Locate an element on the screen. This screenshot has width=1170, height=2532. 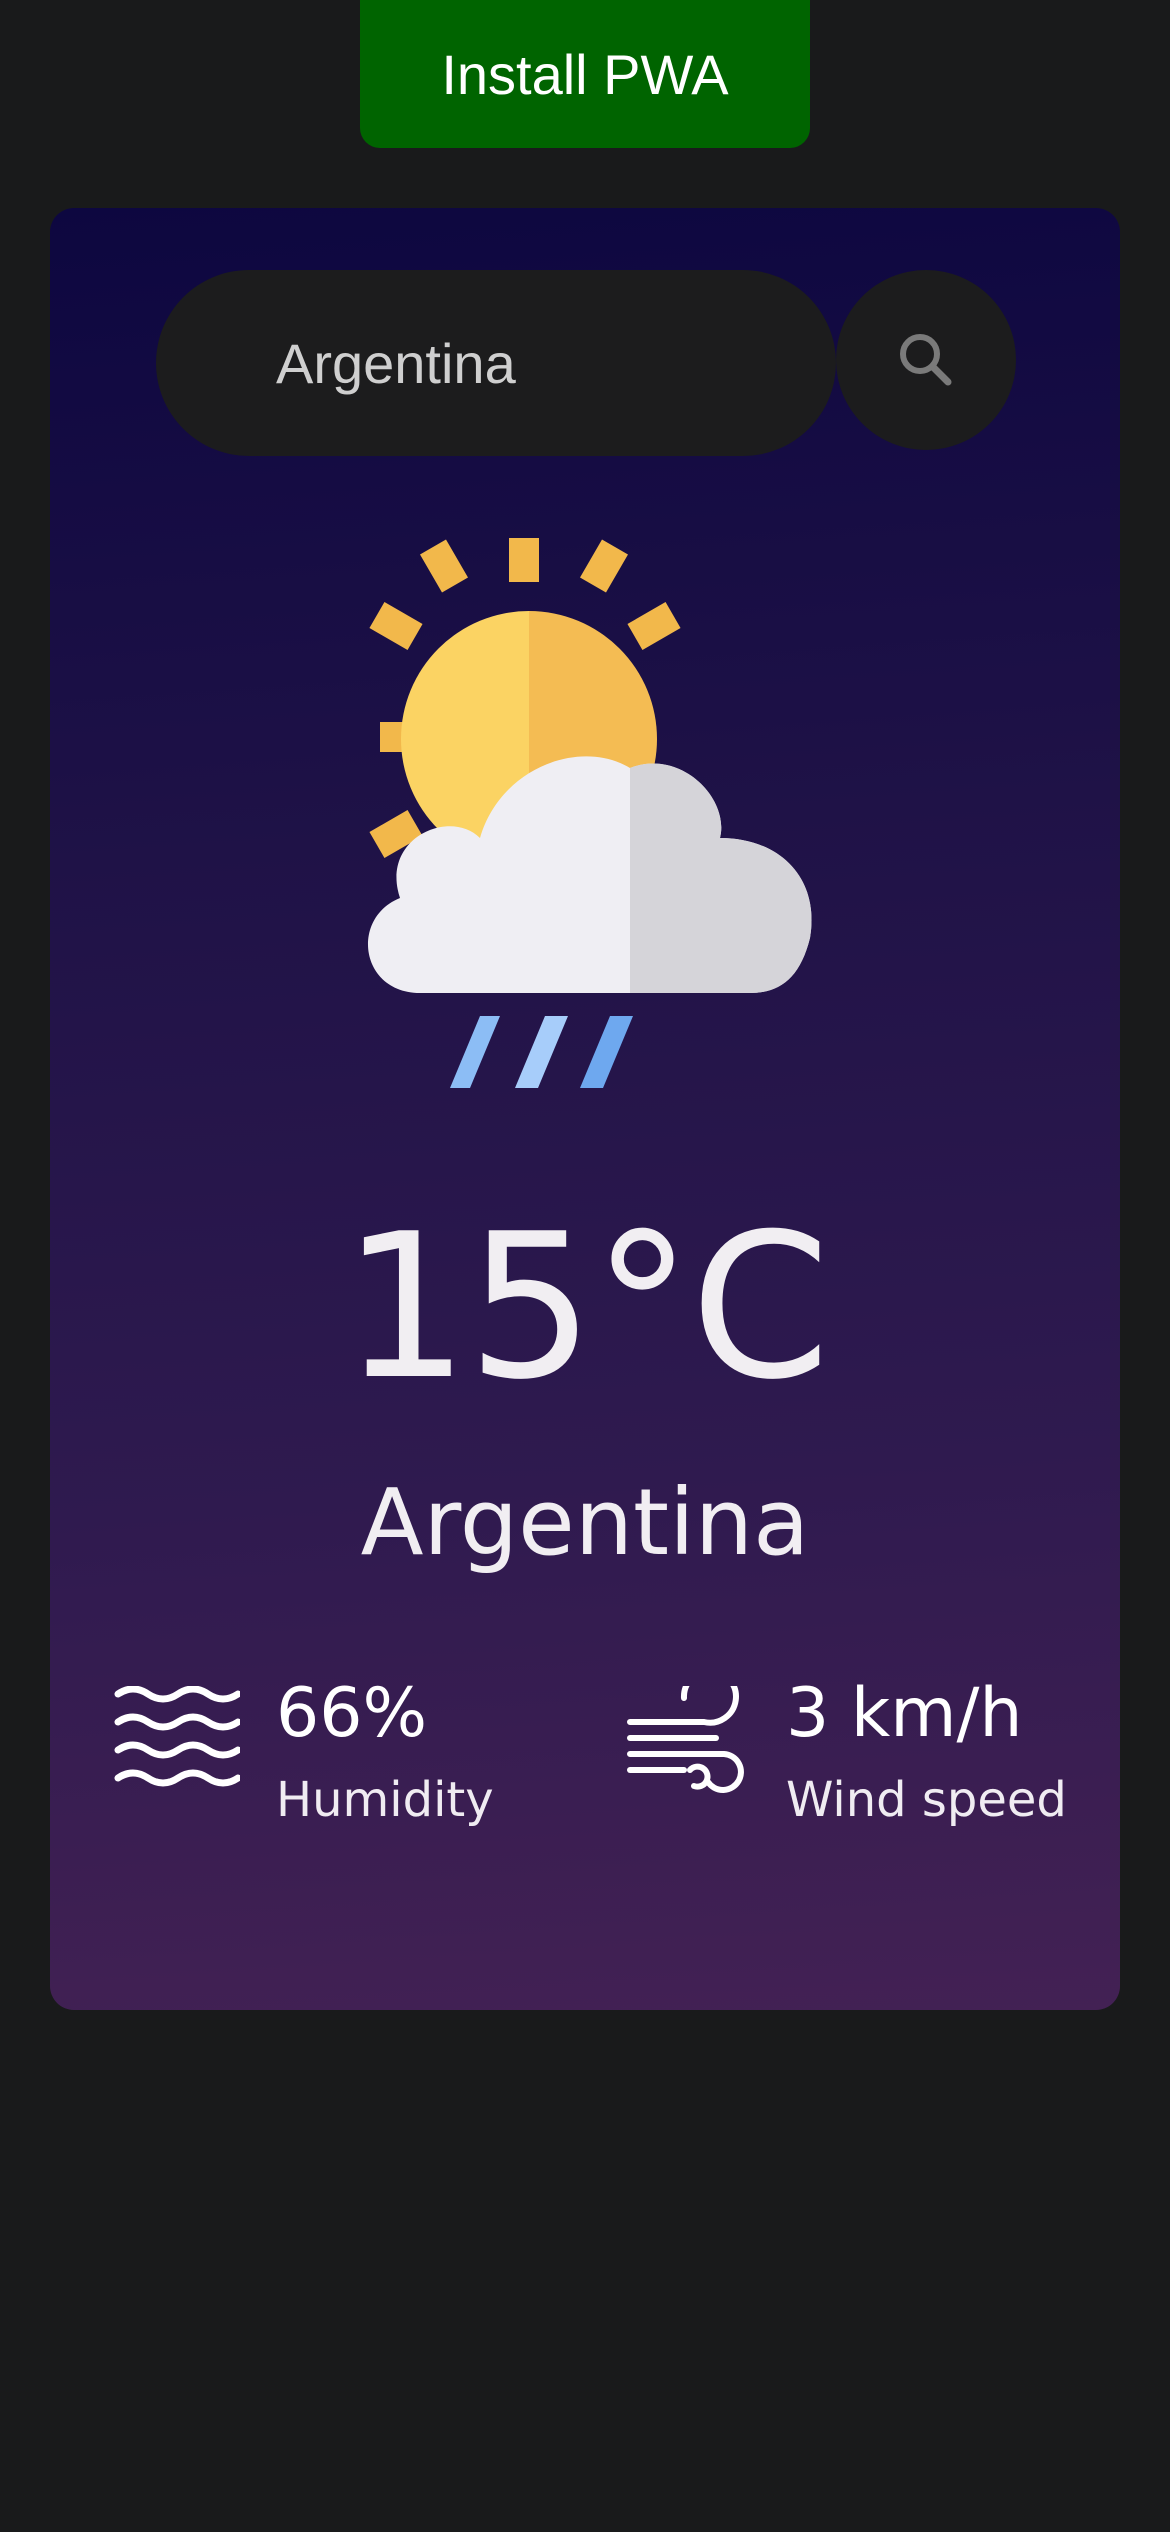
wind-speed-value: 3 km/h is located at coordinates (904, 1713).